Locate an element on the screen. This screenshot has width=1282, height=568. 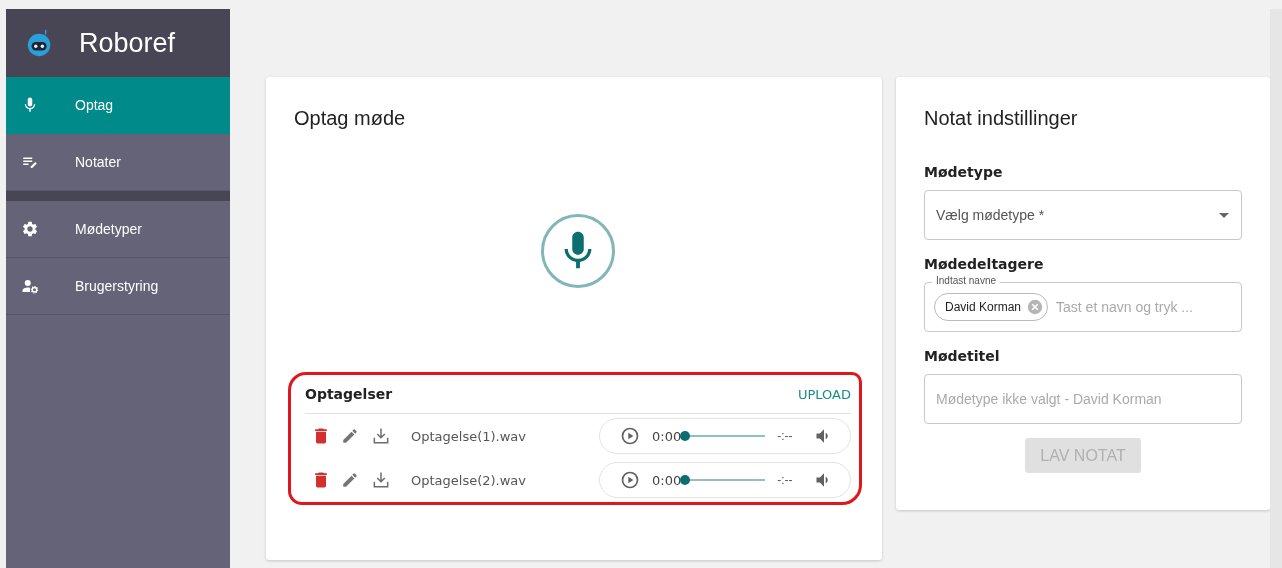
title-input-field: Mødetype ikke valgt - David Korman is located at coordinates (1083, 399).